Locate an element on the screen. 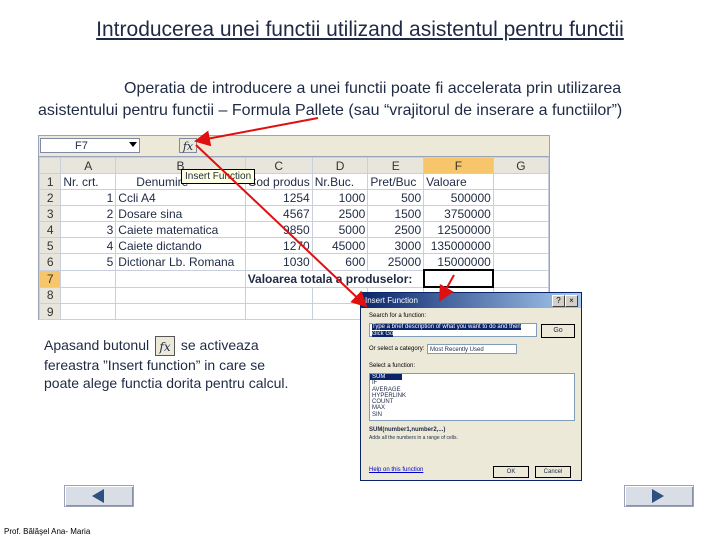 The height and width of the screenshot is (540, 720). table-row: 2 1 Ccli A4 1254 1000 500 500000 is located at coordinates (294, 197).